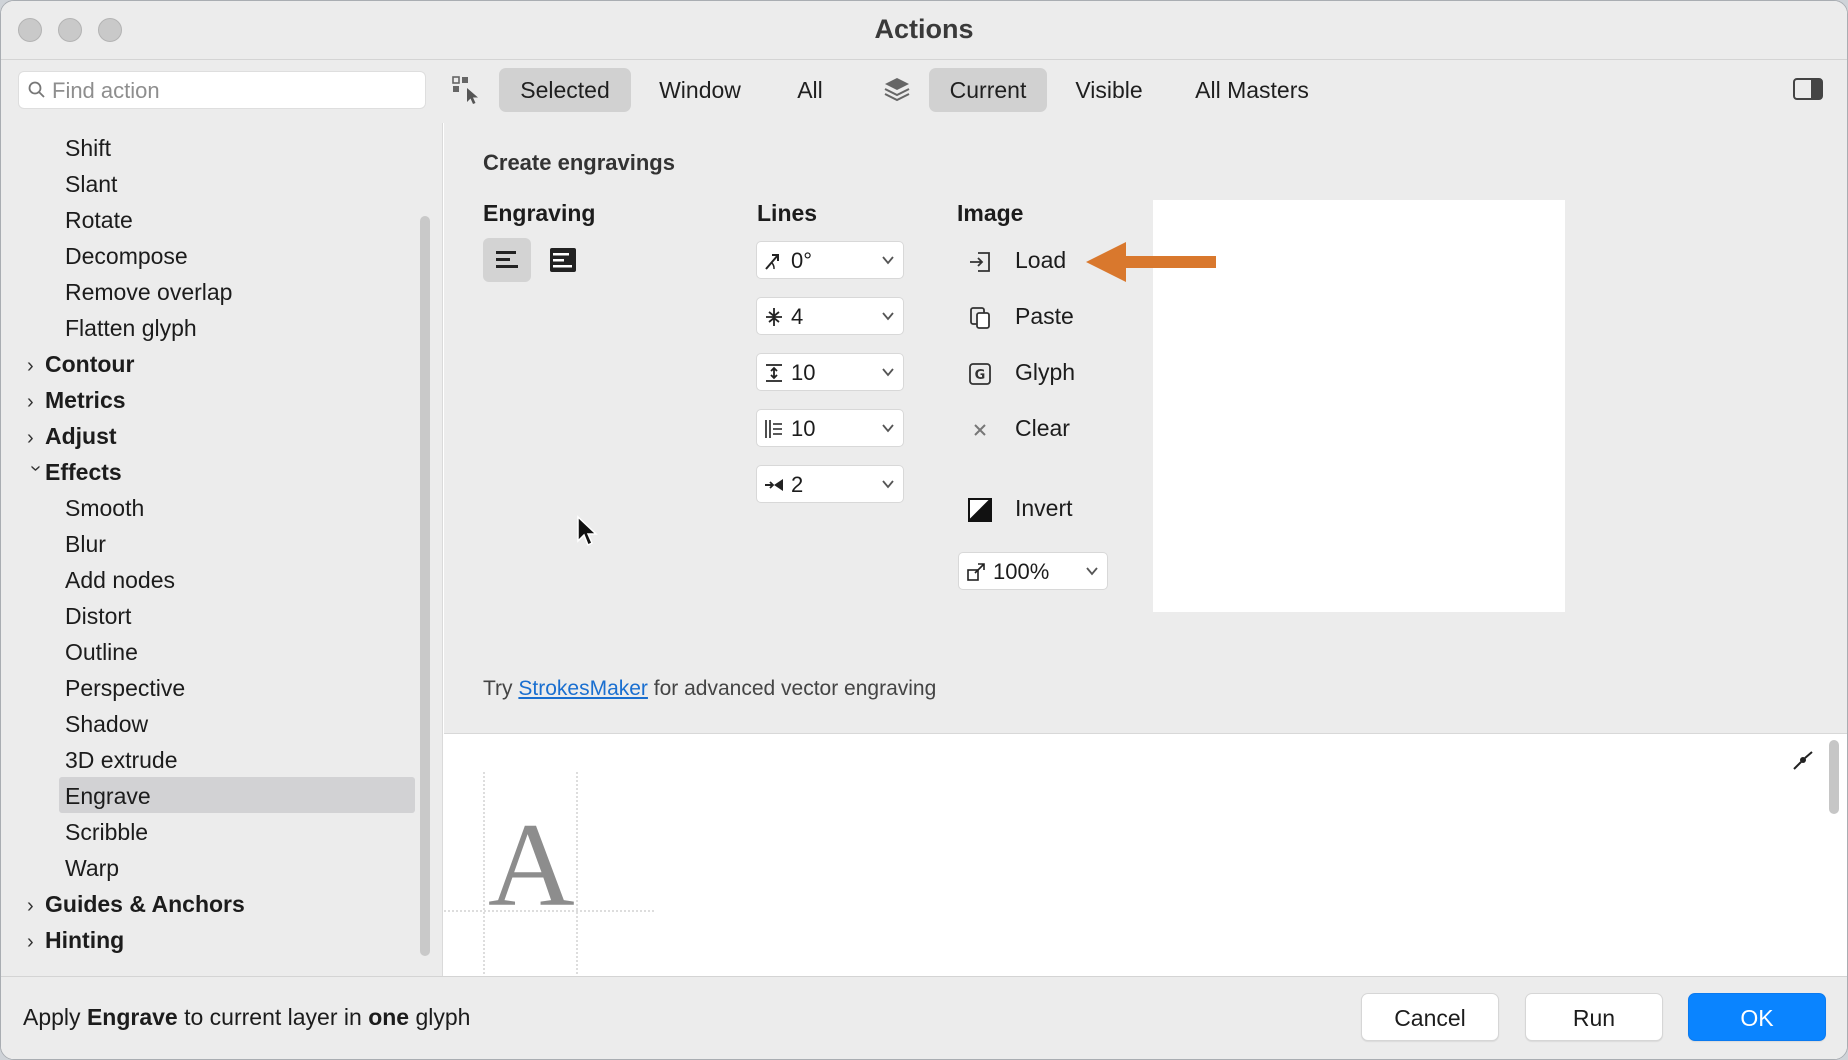  Describe the element at coordinates (774, 485) in the screenshot. I see `taper-icon` at that location.